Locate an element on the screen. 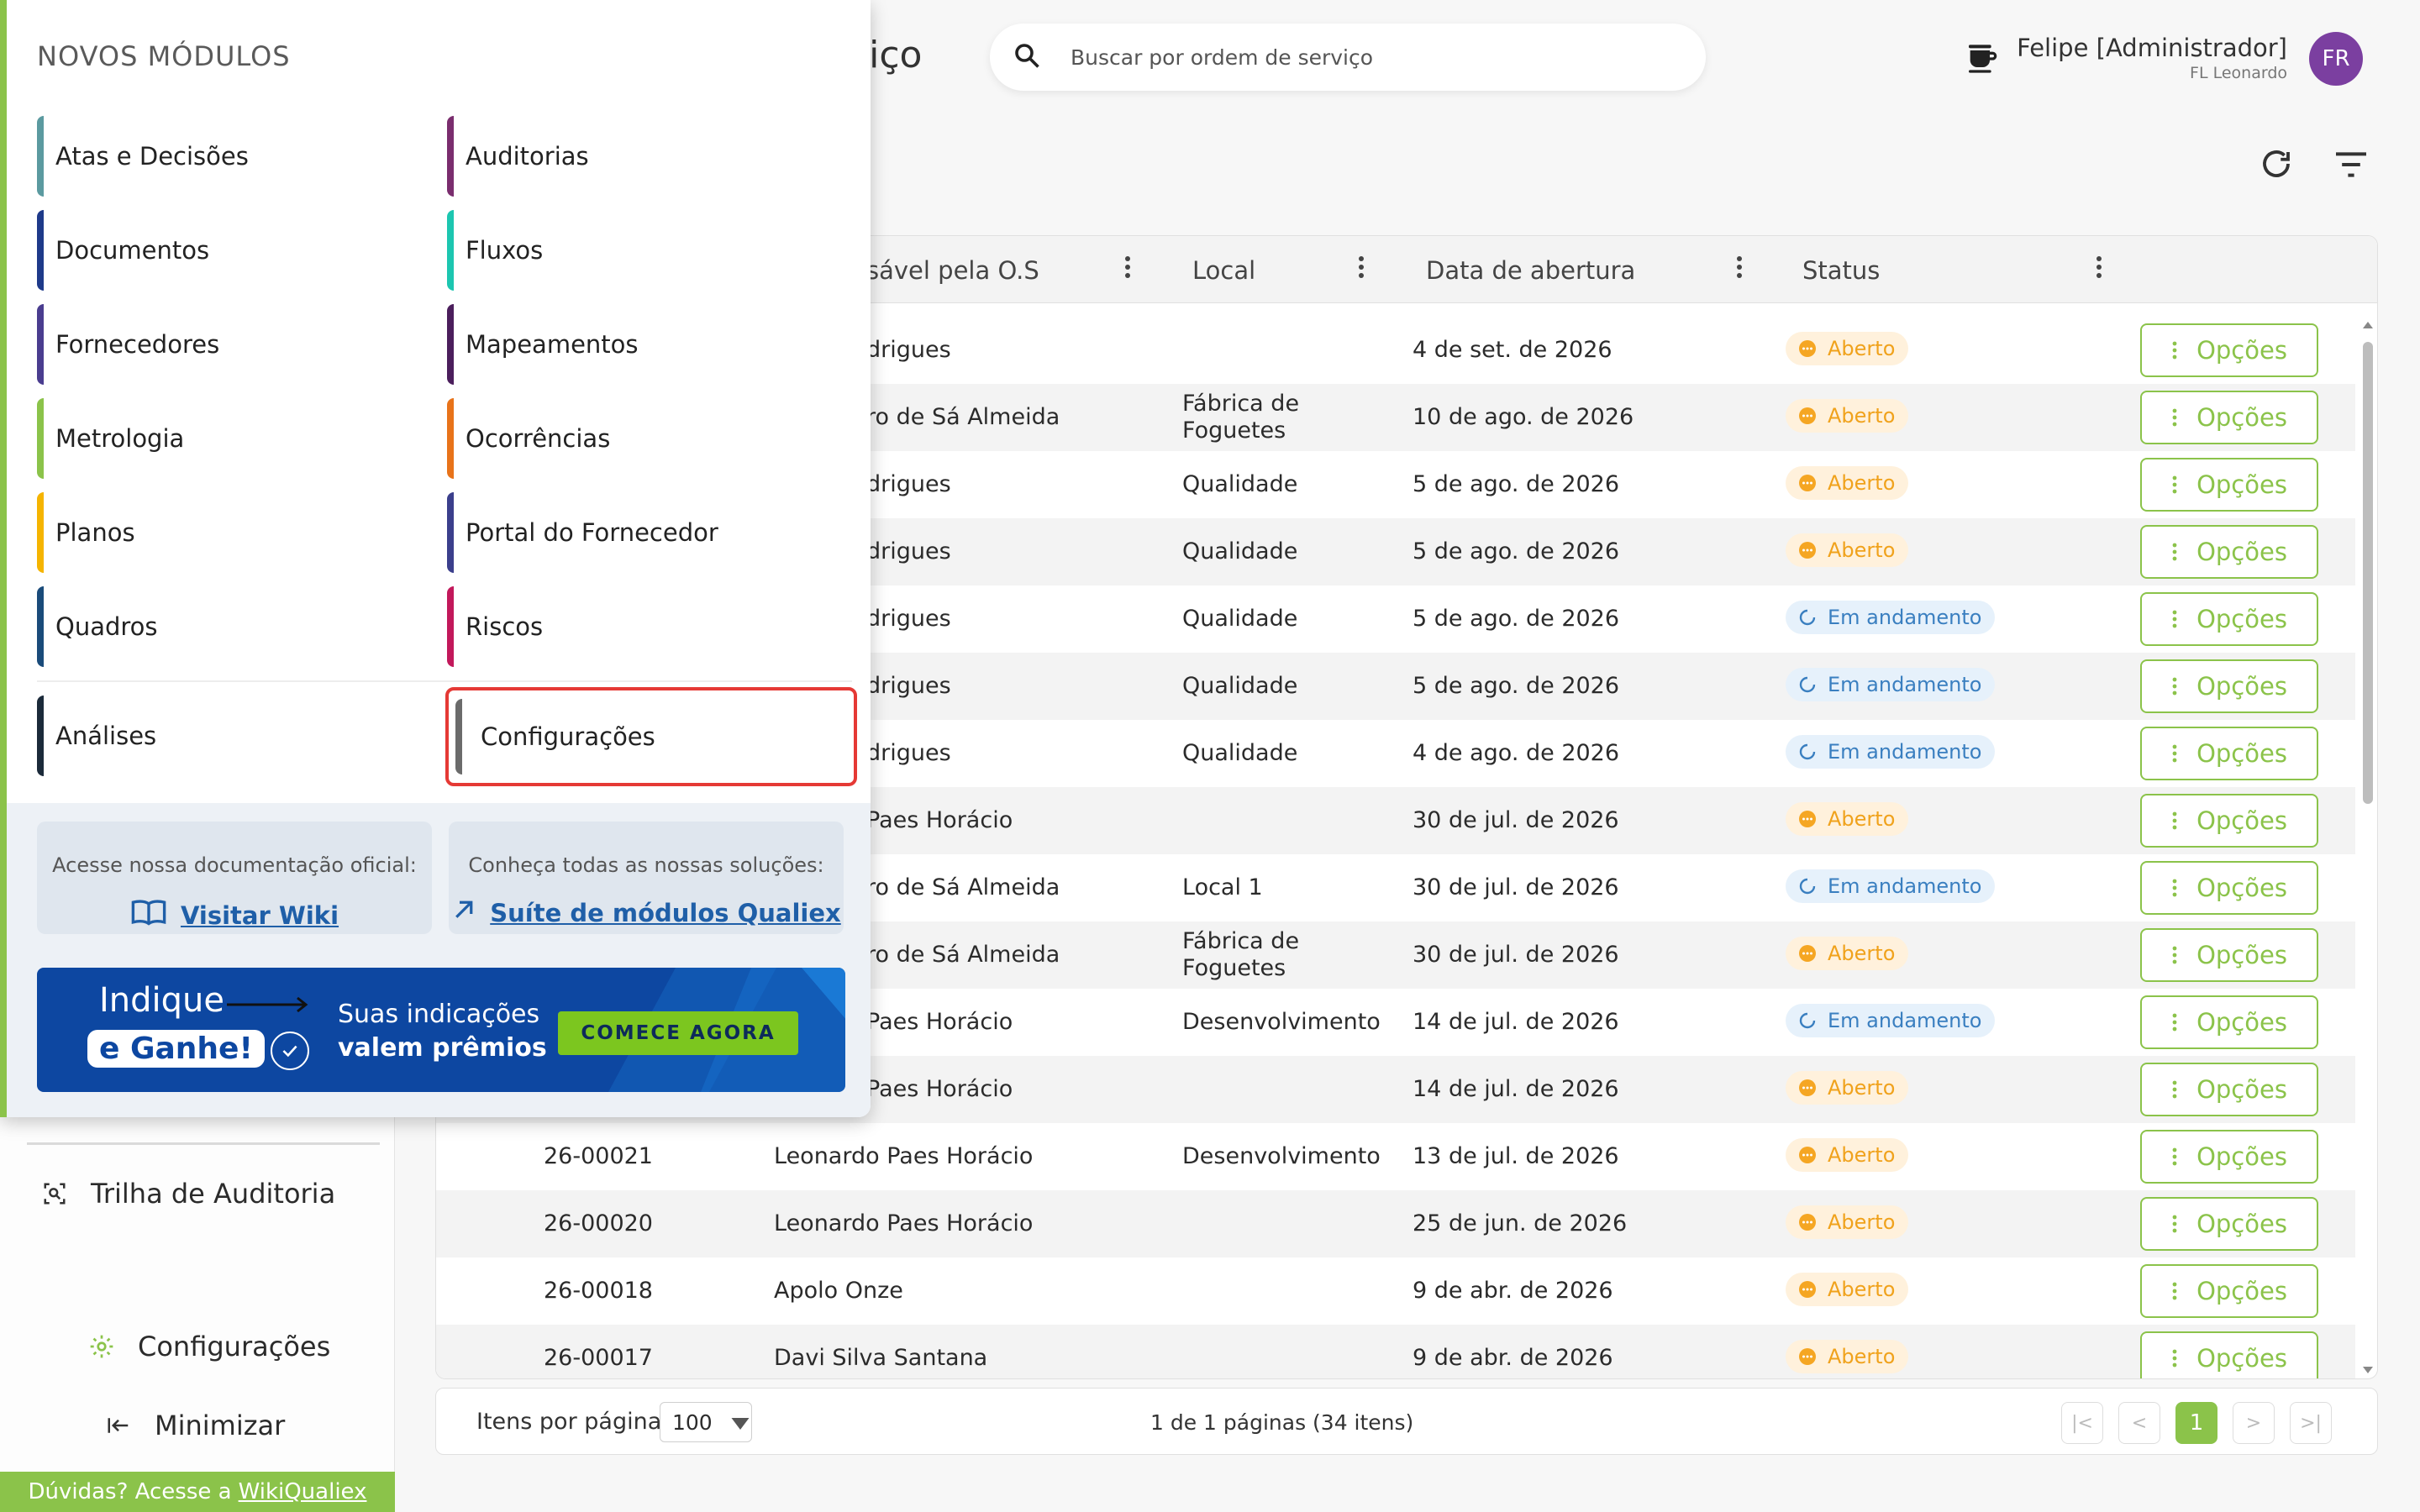  cell-responsible: Apolo Onze is located at coordinates (839, 1291).